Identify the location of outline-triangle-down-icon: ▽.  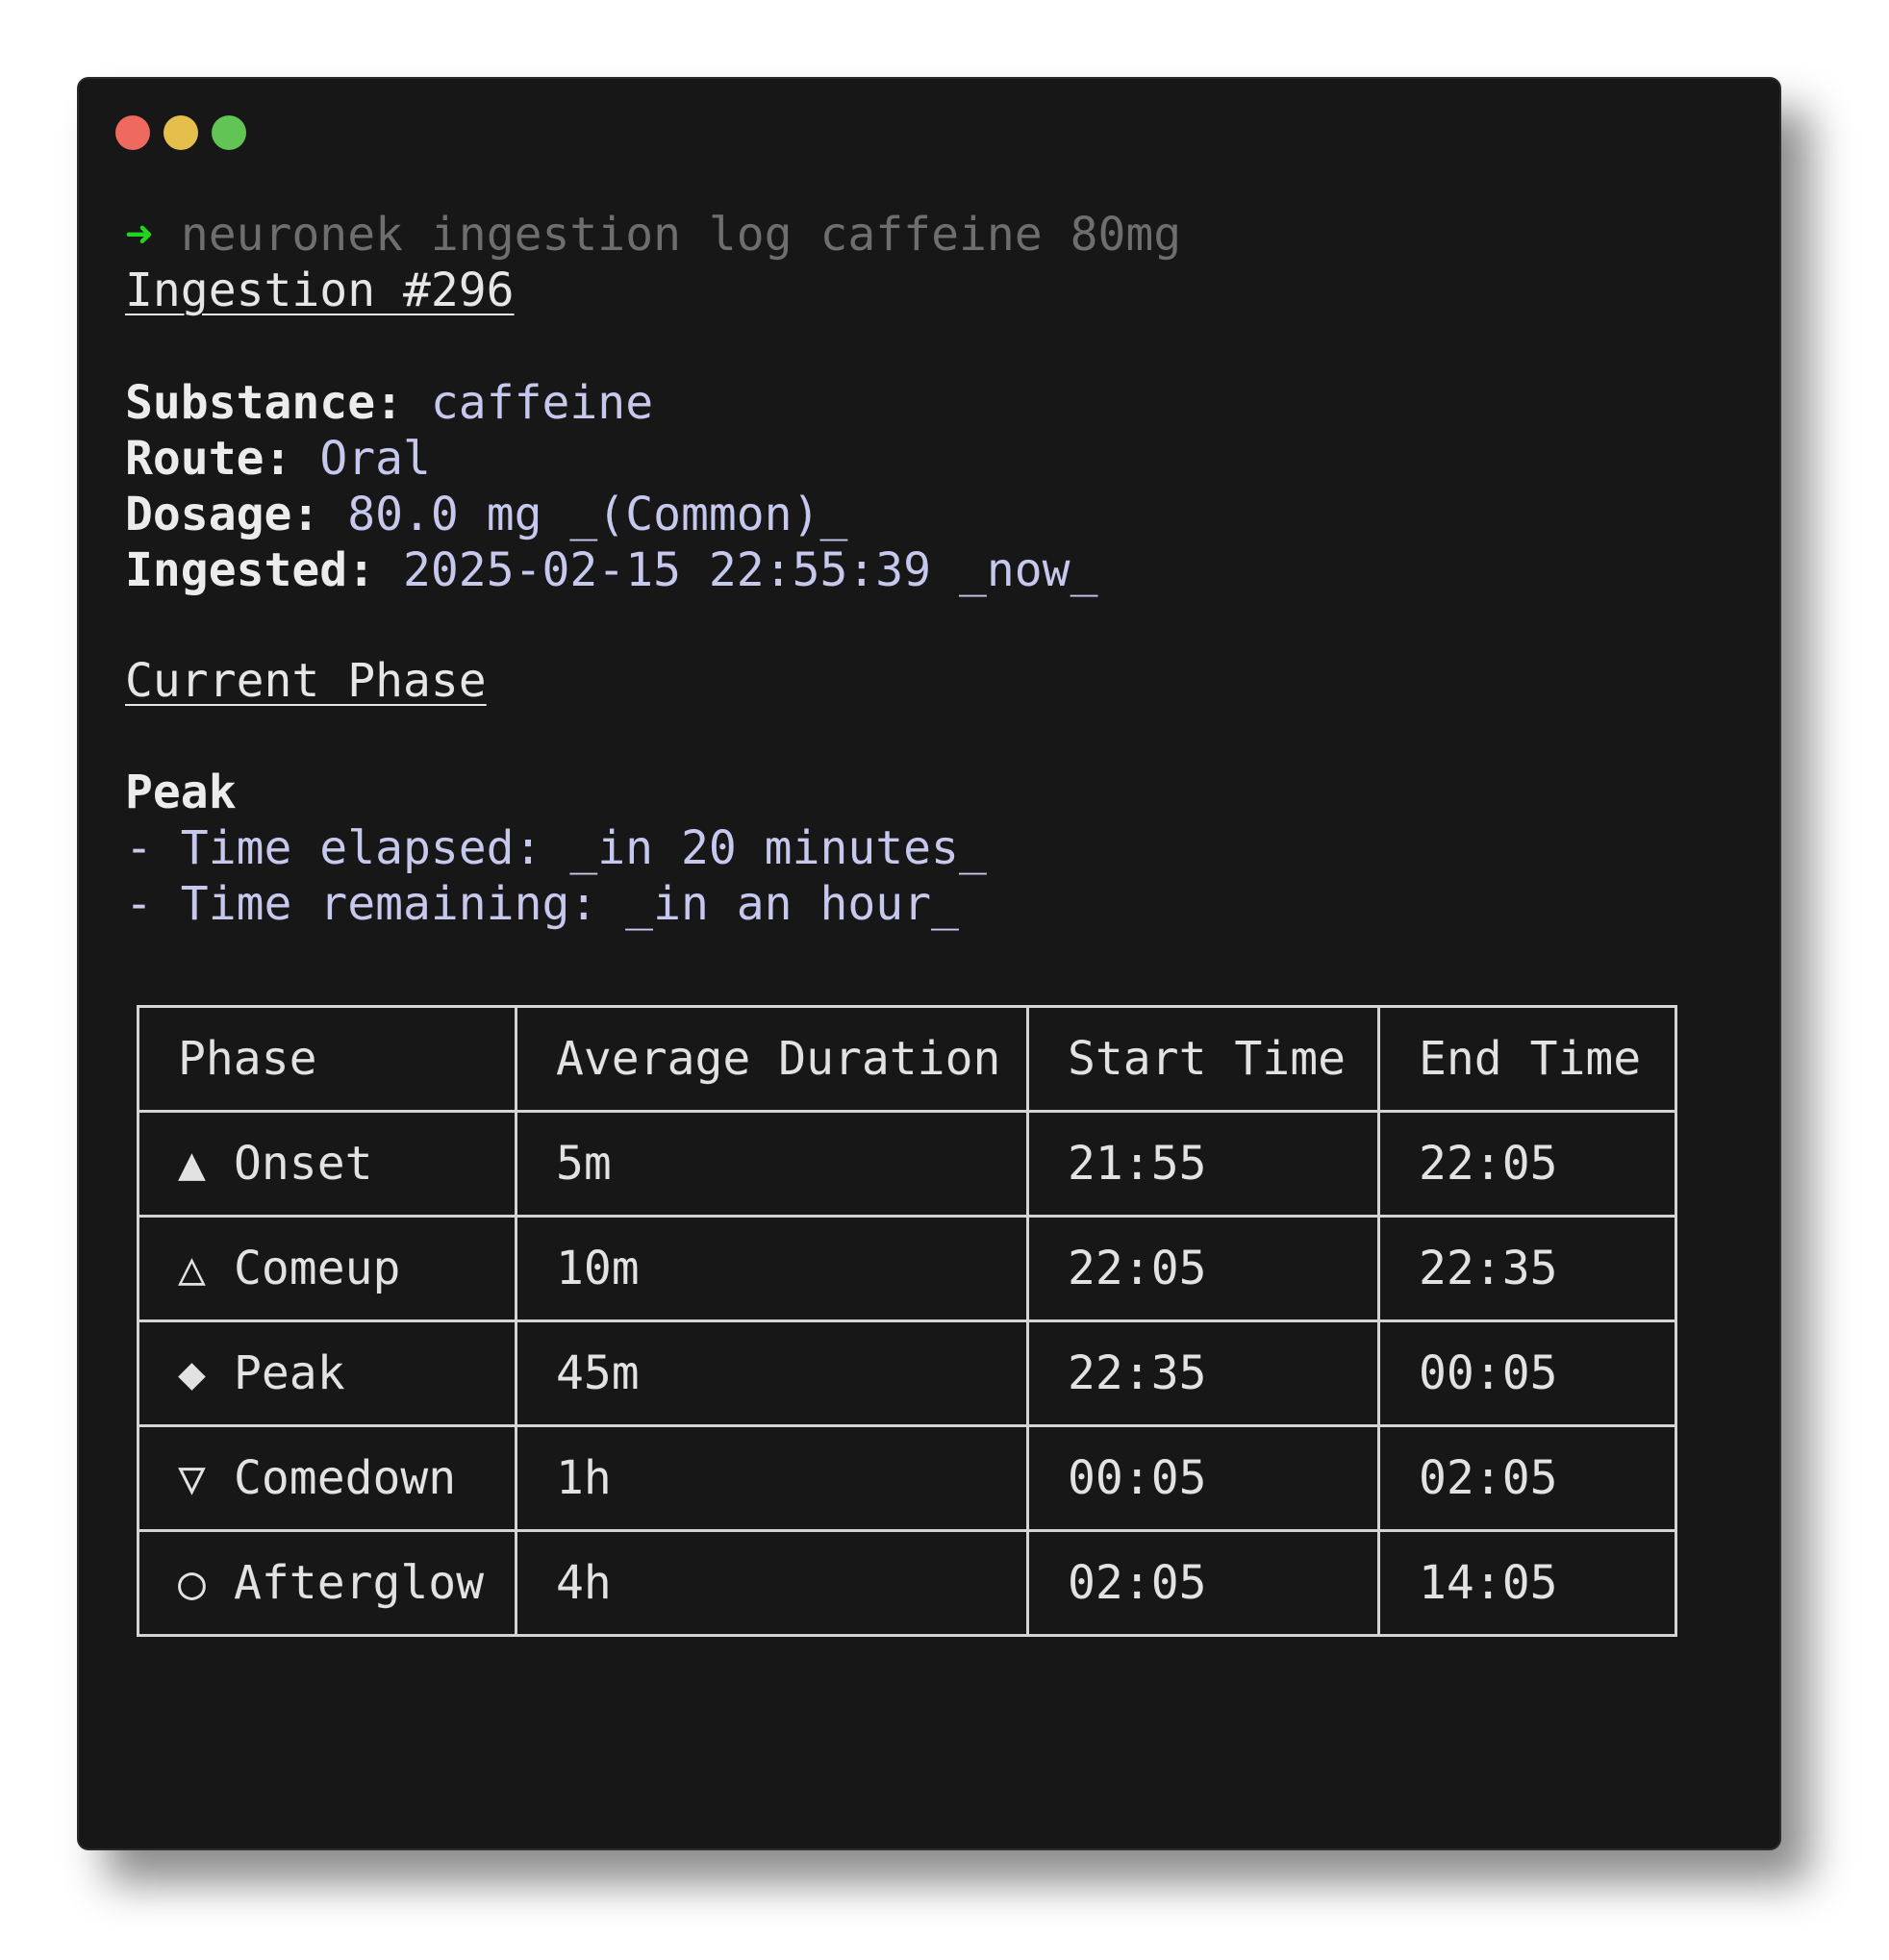
(192, 1478).